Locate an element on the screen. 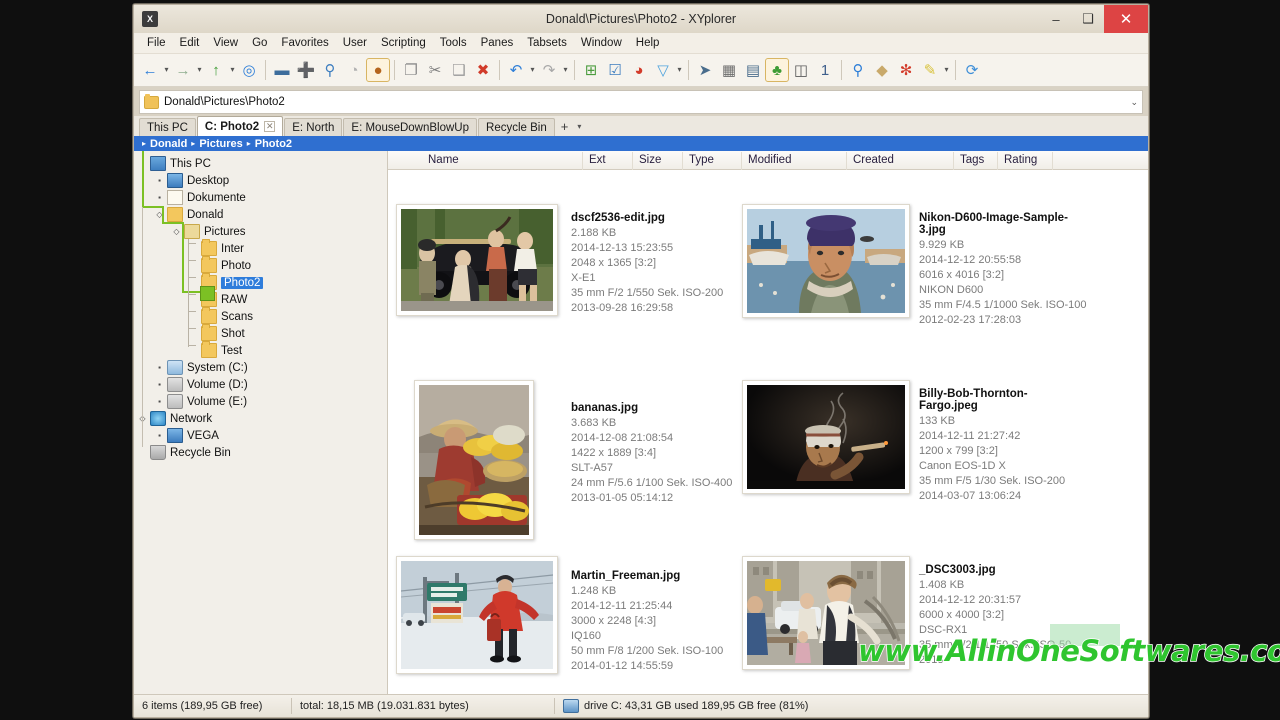 Image resolution: width=1280 pixels, height=720 pixels. menu-tabsets: Tabsets is located at coordinates (547, 43).